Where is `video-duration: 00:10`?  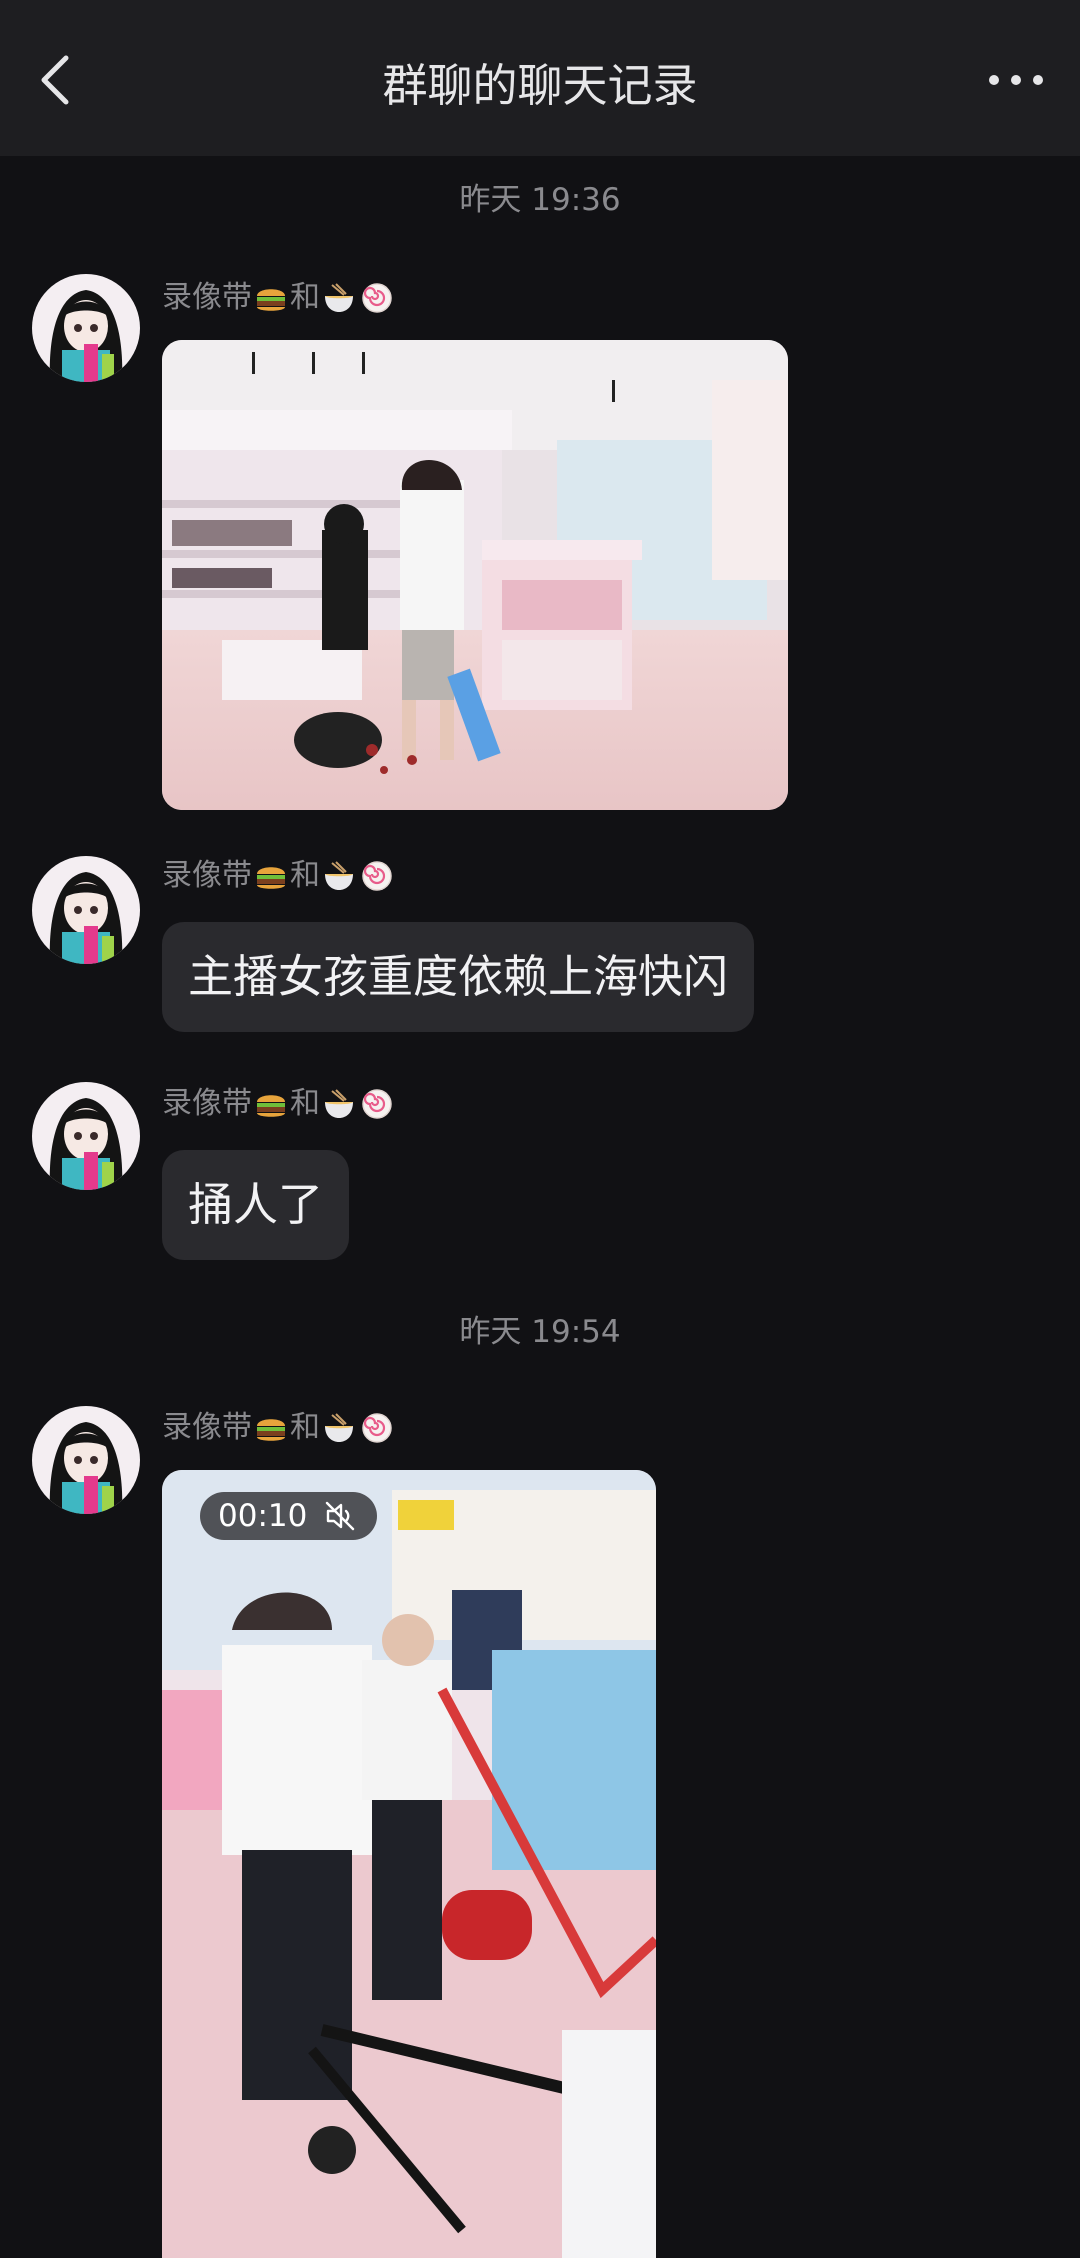
video-duration: 00:10 is located at coordinates (263, 1516).